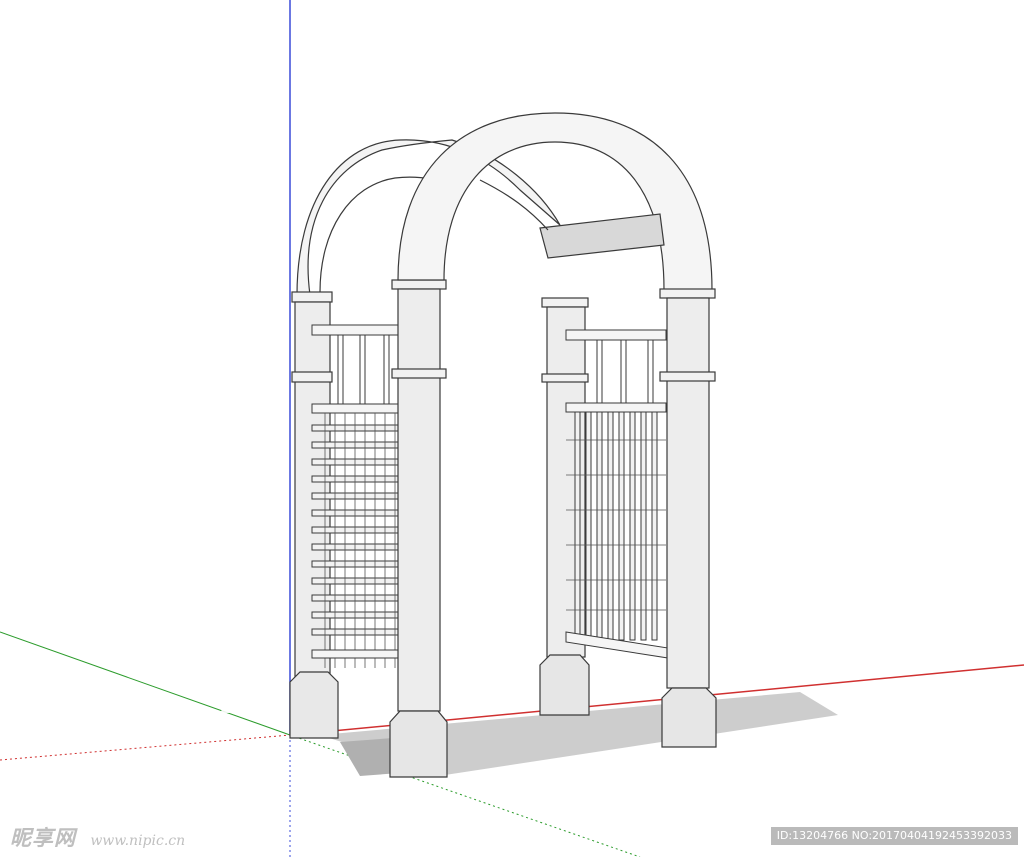 This screenshot has height=857, width=1024. Describe the element at coordinates (43, 837) in the screenshot. I see `watermark-brand: 昵享网` at that location.